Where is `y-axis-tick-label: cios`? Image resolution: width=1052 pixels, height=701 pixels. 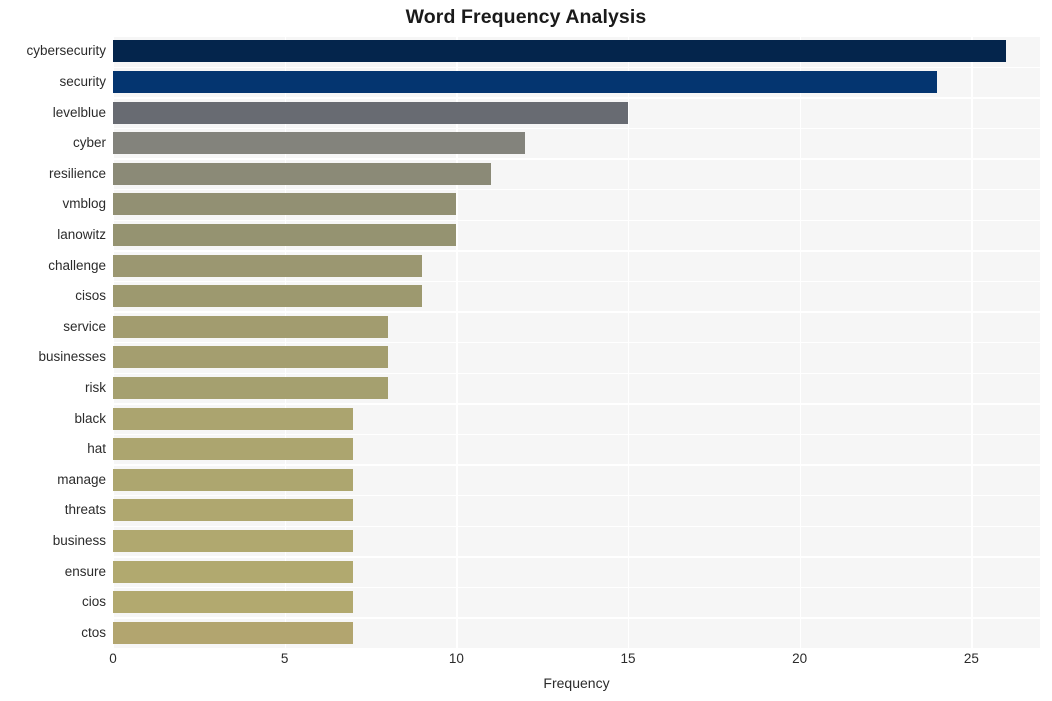 y-axis-tick-label: cios is located at coordinates (93, 602).